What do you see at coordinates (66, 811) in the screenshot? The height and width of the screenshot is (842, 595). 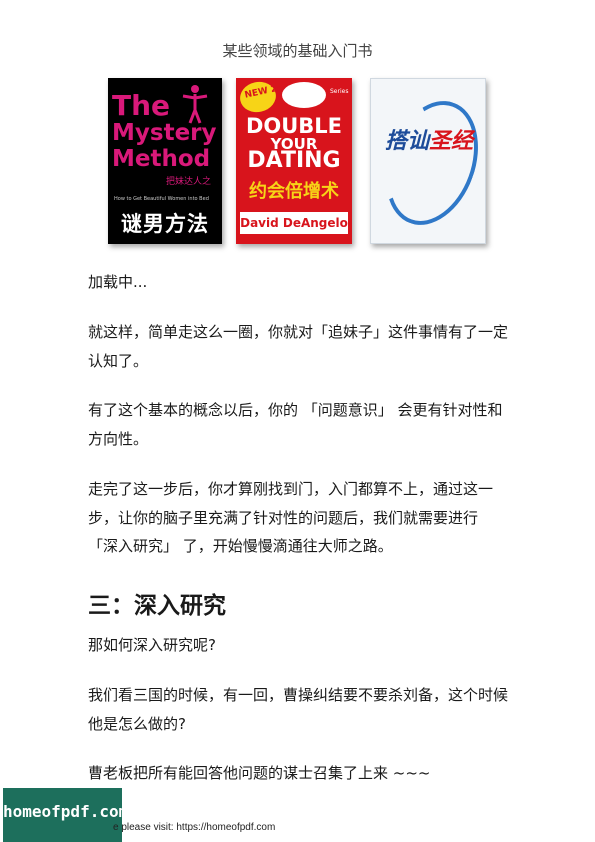 I see `watermark-logo-text: homeofpdf.com` at bounding box center [66, 811].